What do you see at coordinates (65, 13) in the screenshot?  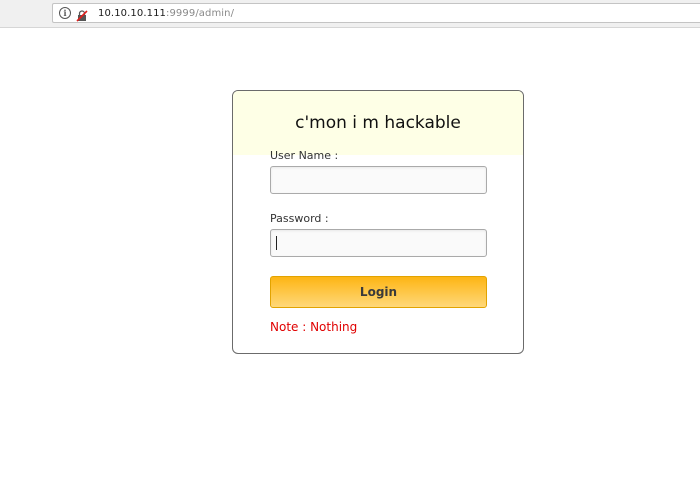 I see `info-icon: i` at bounding box center [65, 13].